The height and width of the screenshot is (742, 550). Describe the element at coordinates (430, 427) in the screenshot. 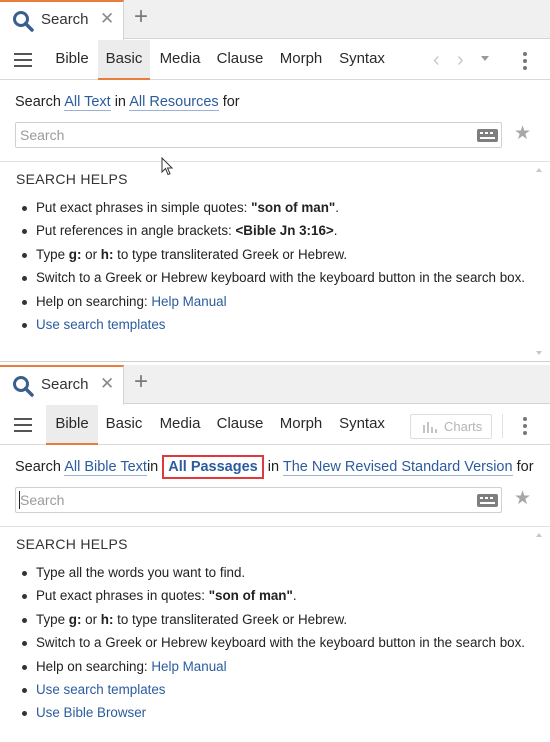

I see `chart-icon` at that location.